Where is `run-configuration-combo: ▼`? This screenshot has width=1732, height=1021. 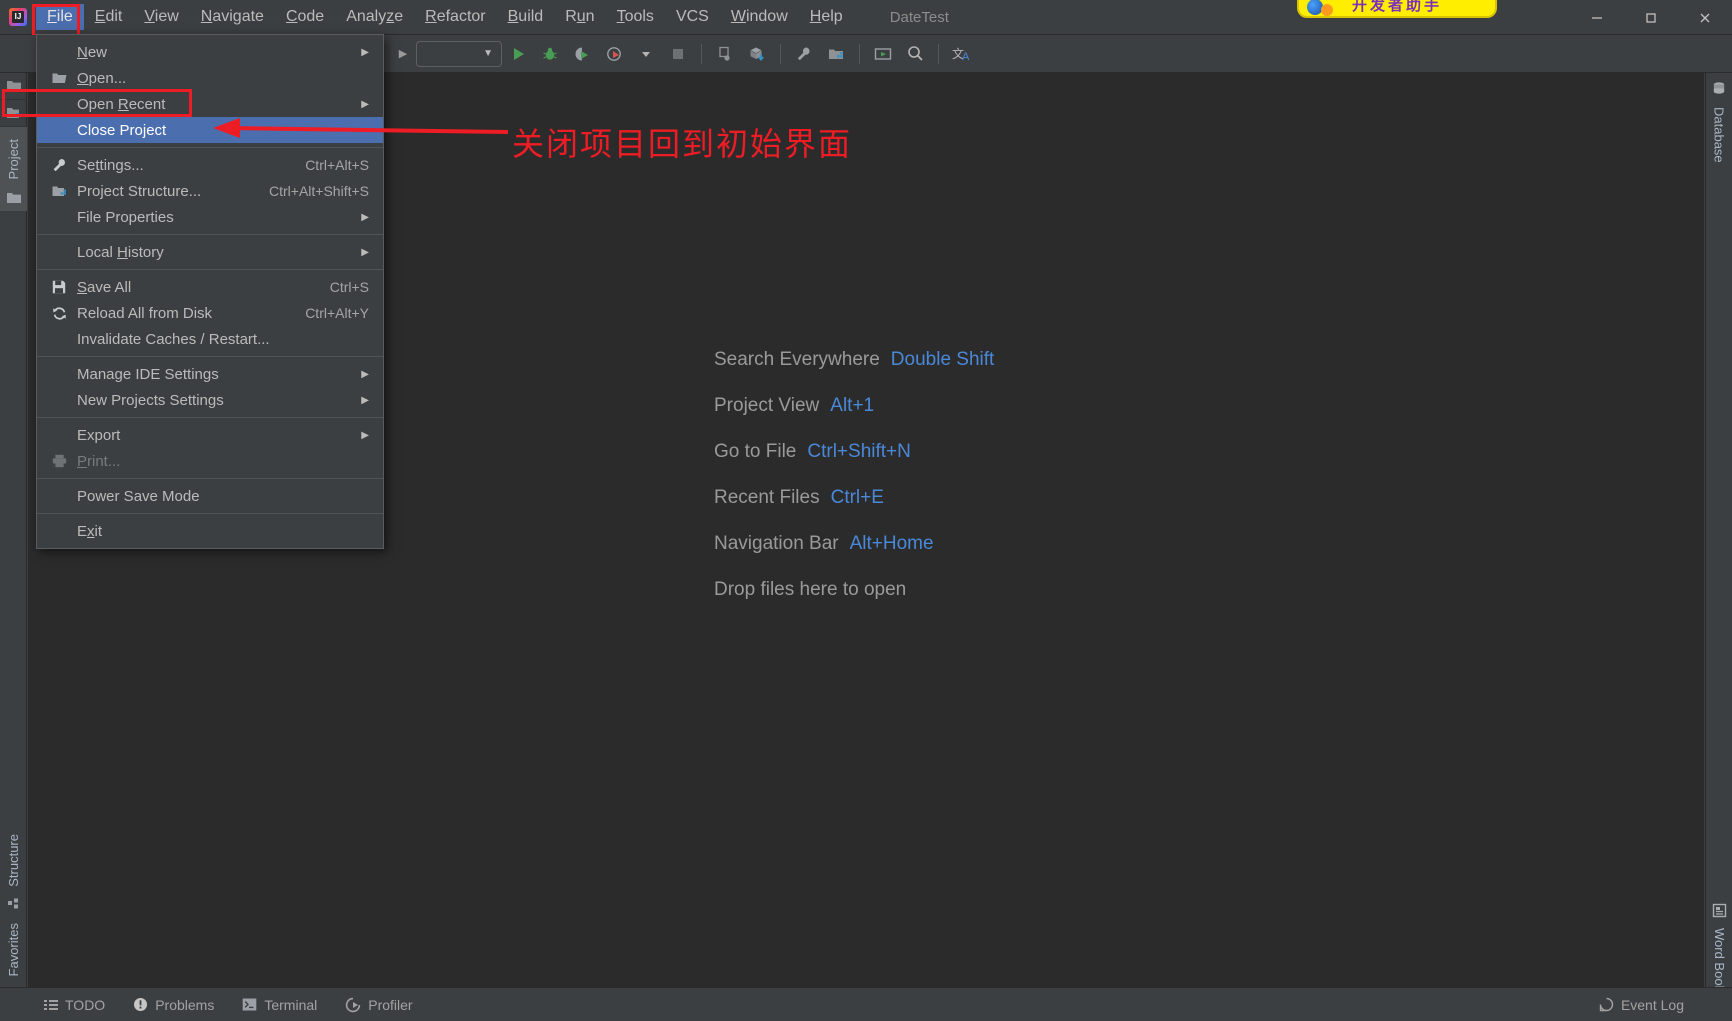 run-configuration-combo: ▼ is located at coordinates (459, 53).